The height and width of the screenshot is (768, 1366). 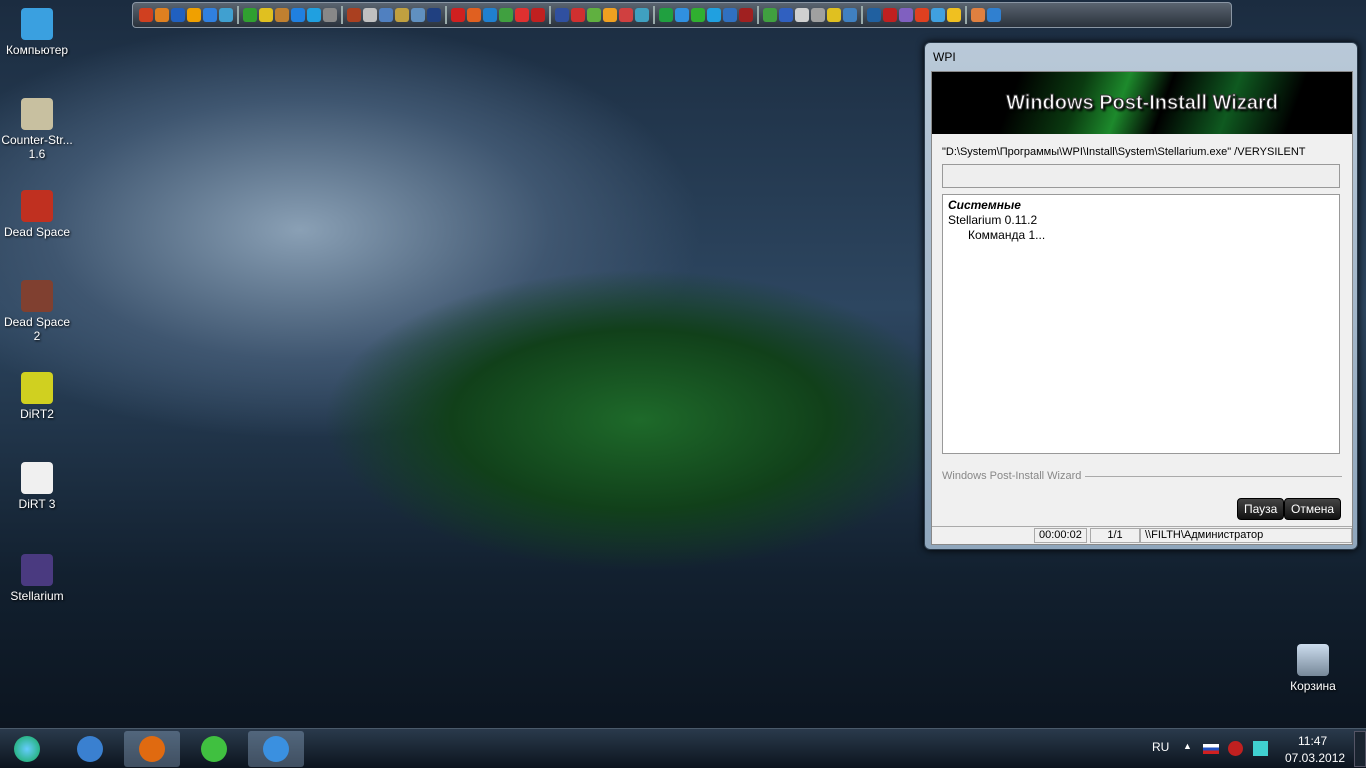 I want to click on quick-launch-toolbar, so click(x=682, y=15).